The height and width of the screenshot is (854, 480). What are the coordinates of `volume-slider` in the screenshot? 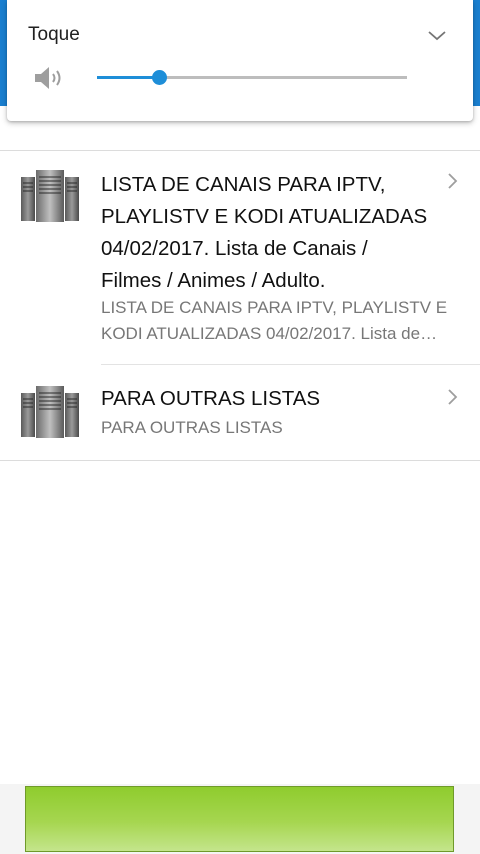 It's located at (252, 77).